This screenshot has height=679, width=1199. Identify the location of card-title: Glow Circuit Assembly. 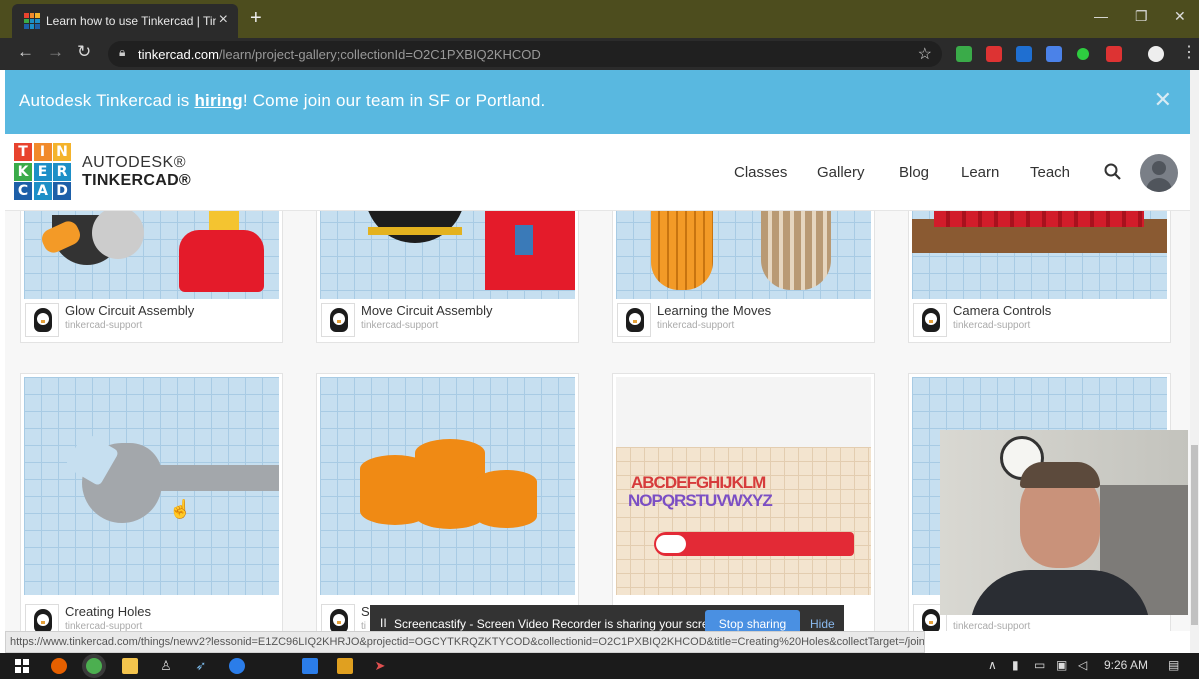
(129, 310).